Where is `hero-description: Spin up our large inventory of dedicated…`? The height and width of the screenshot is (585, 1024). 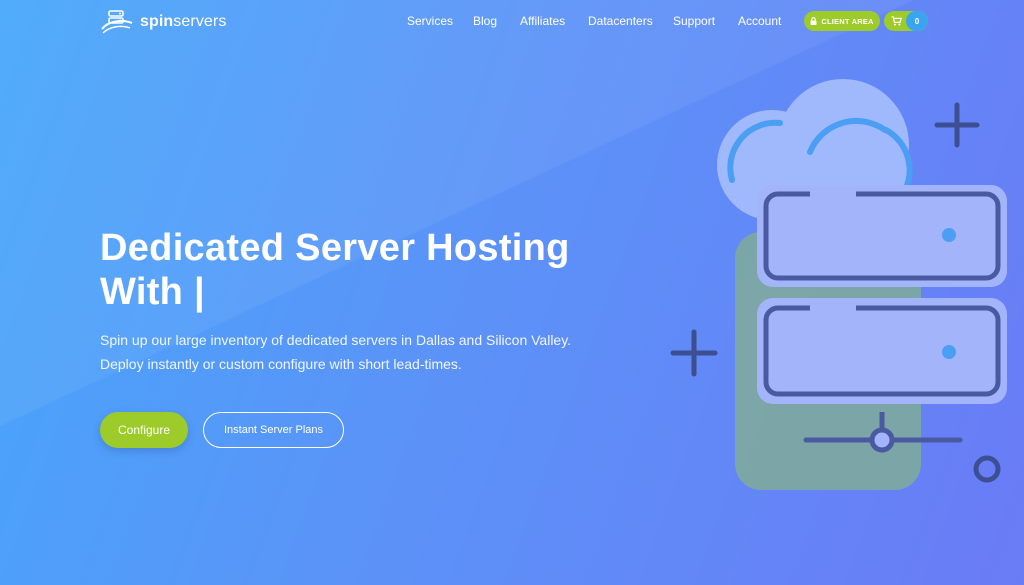 hero-description: Spin up our large inventory of dedicated… is located at coordinates (360, 352).